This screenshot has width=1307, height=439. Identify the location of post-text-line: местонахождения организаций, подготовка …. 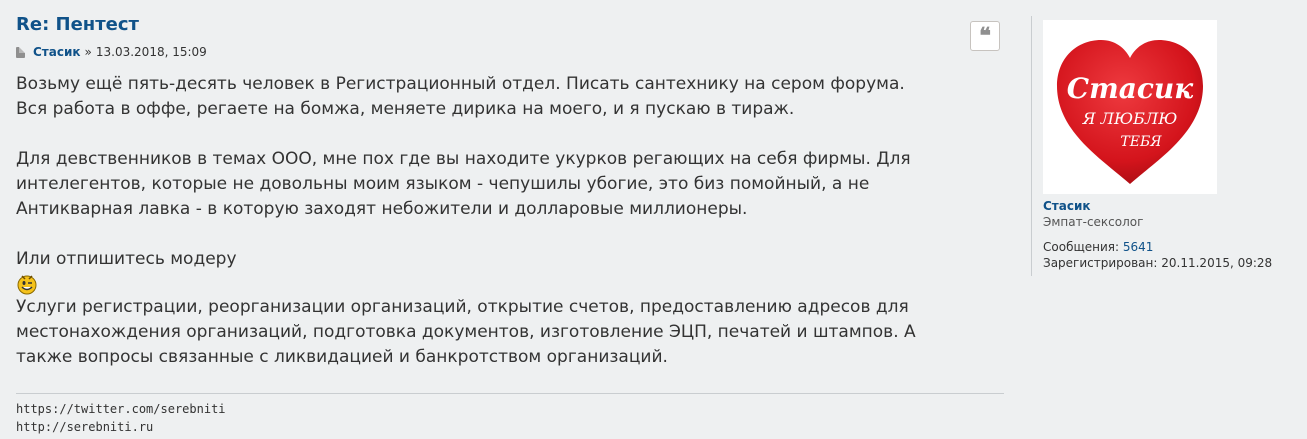
(466, 332).